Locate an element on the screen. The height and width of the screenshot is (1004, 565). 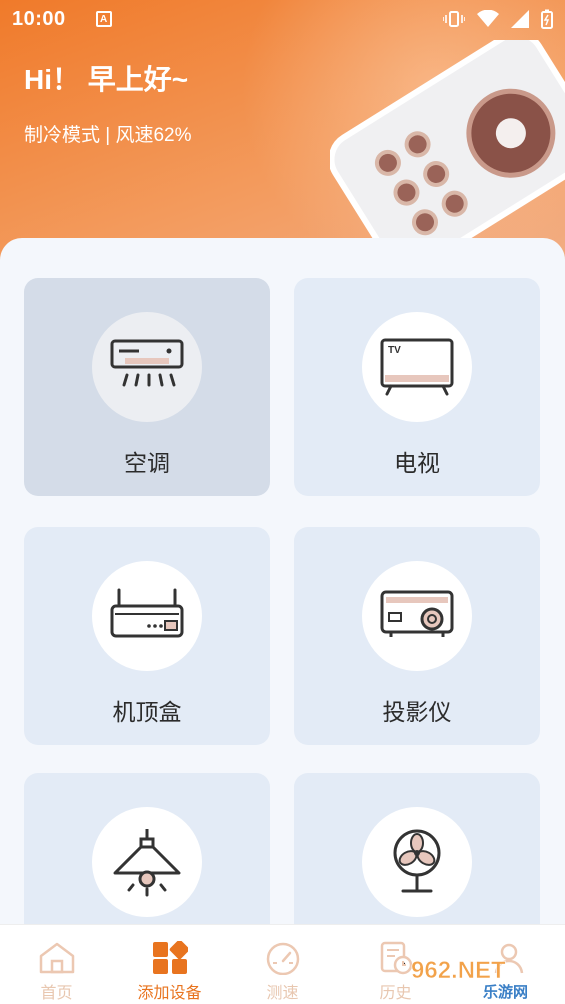
watermark-sub: 乐游网 is located at coordinates (505, 991).